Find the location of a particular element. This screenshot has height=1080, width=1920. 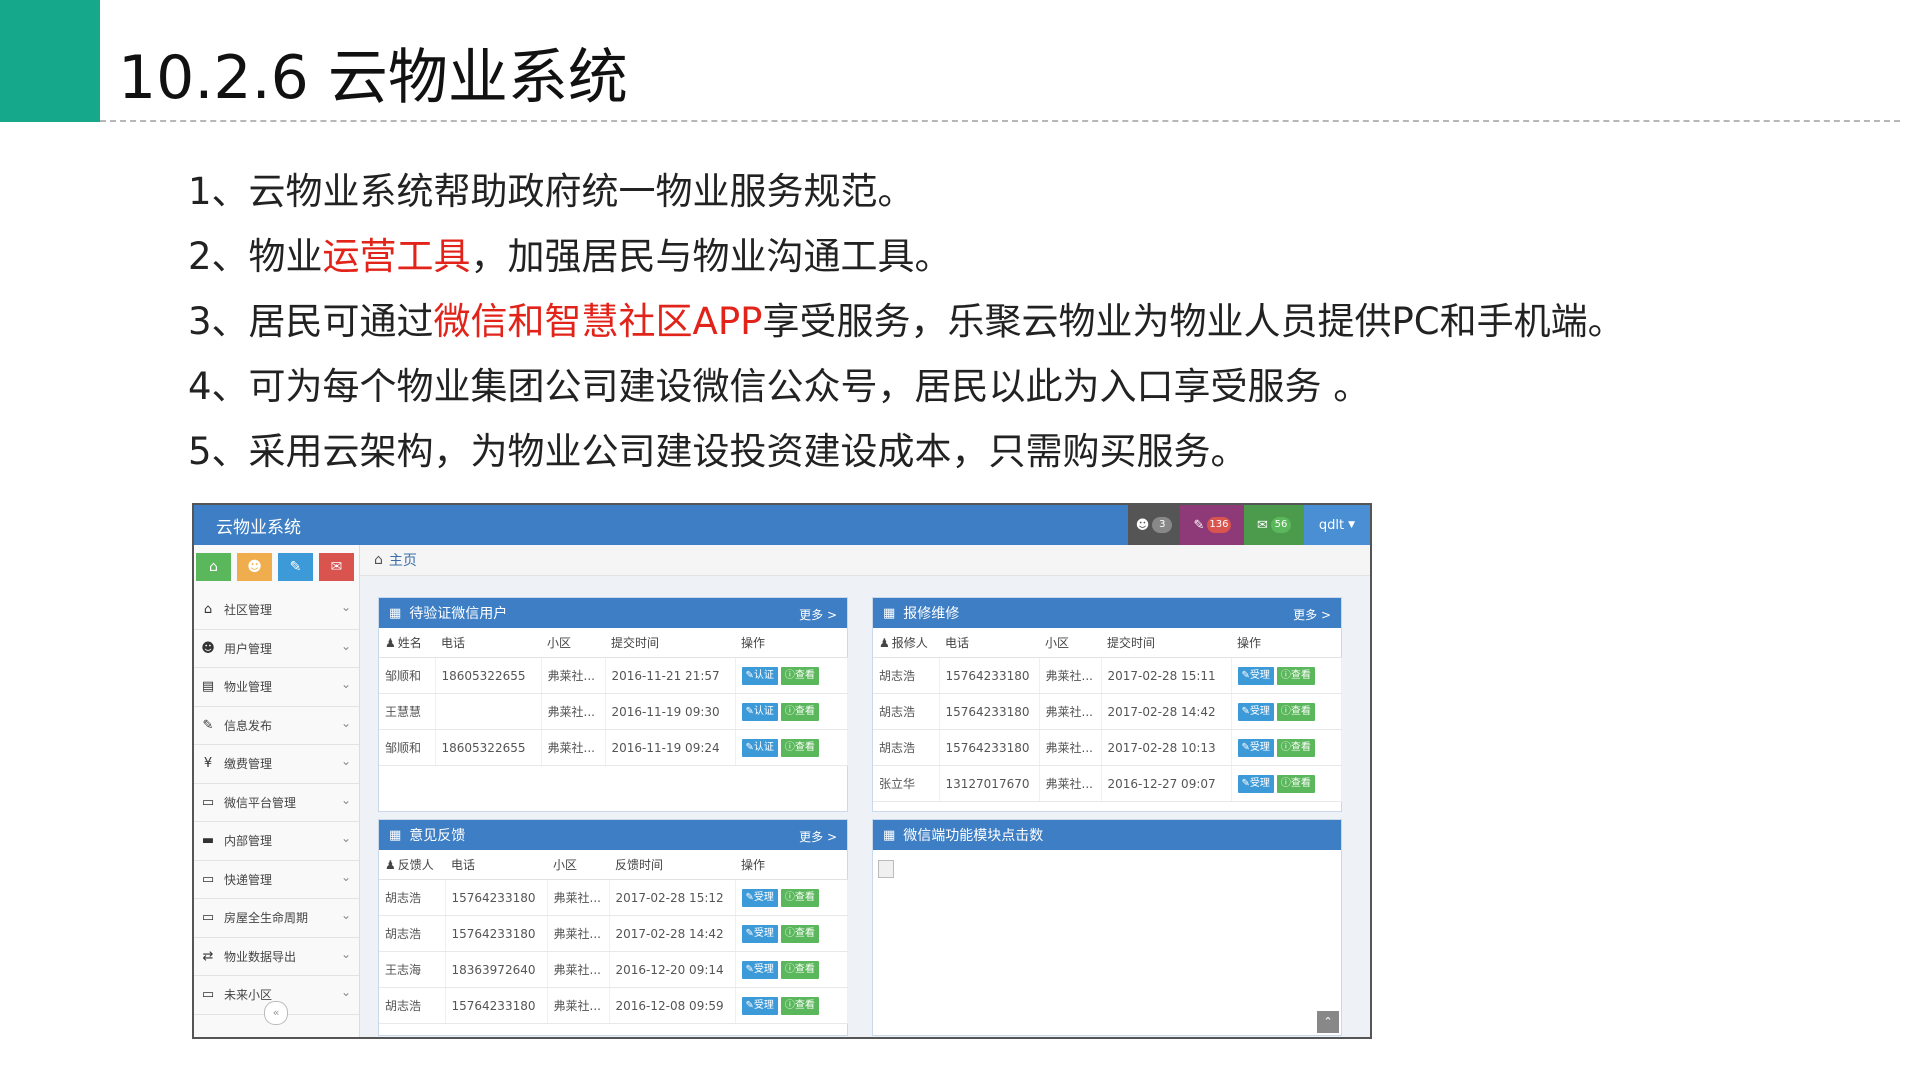

column-header: 小区 is located at coordinates (573, 643).